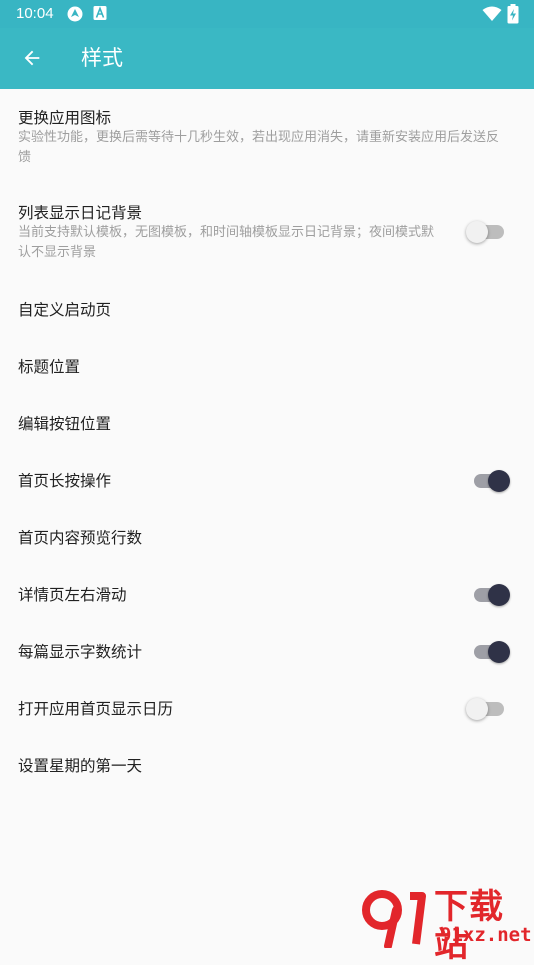  What do you see at coordinates (394, 919) in the screenshot?
I see `watermark-logo-icon` at bounding box center [394, 919].